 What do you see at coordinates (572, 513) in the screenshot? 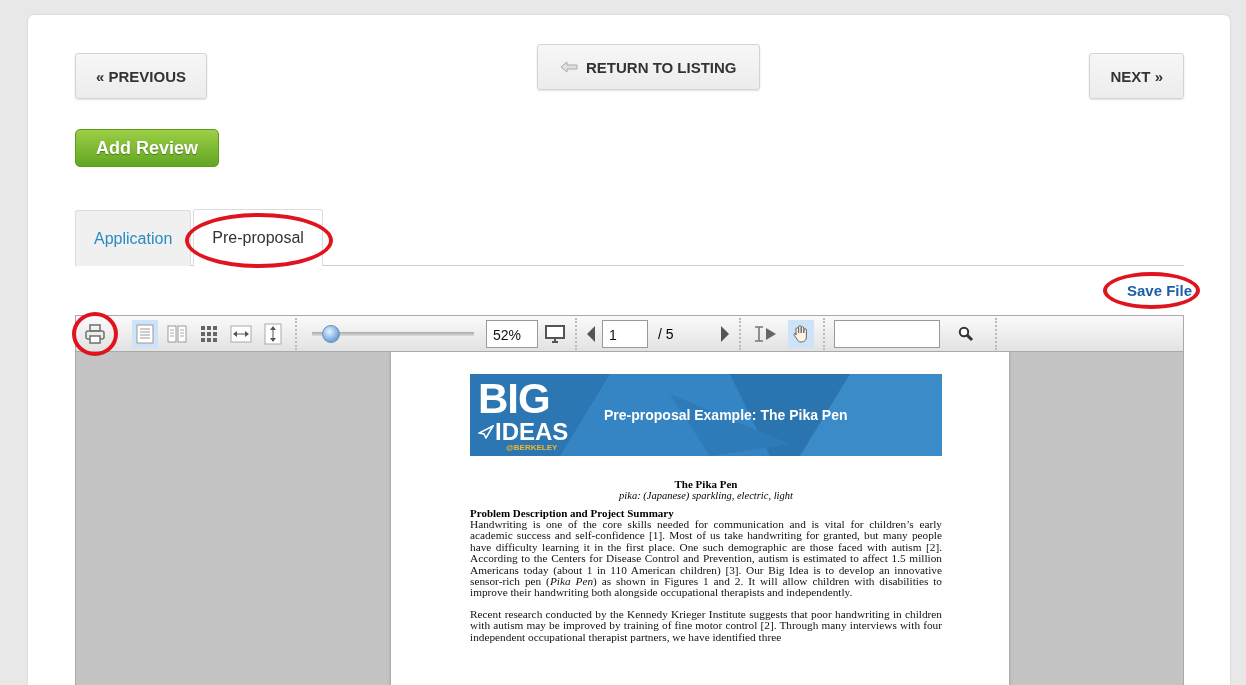
I see `section-heading: Problem Description and Project Summary` at bounding box center [572, 513].